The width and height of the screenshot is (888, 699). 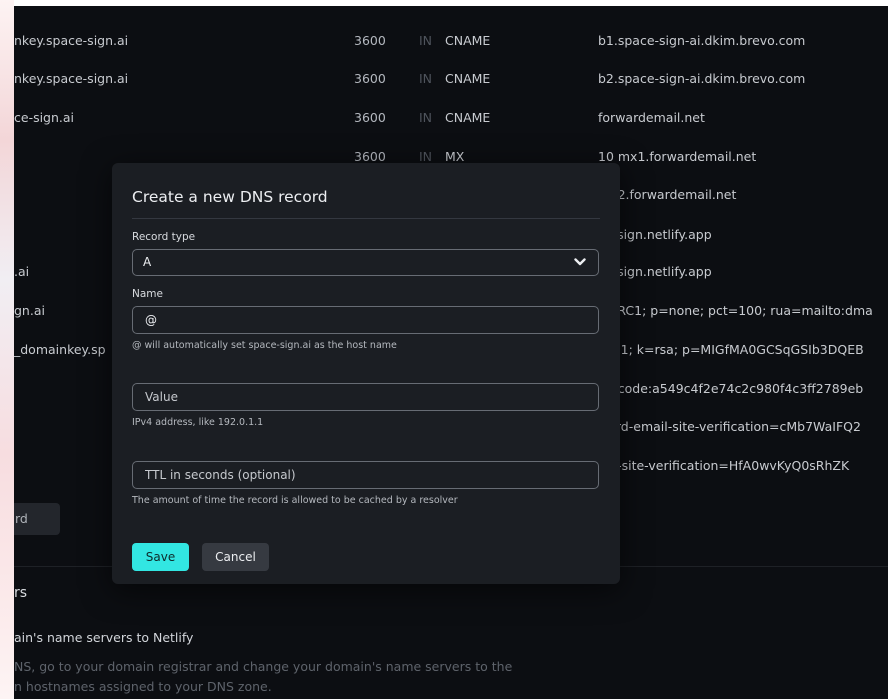 I want to click on save-button: Save, so click(x=160, y=557).